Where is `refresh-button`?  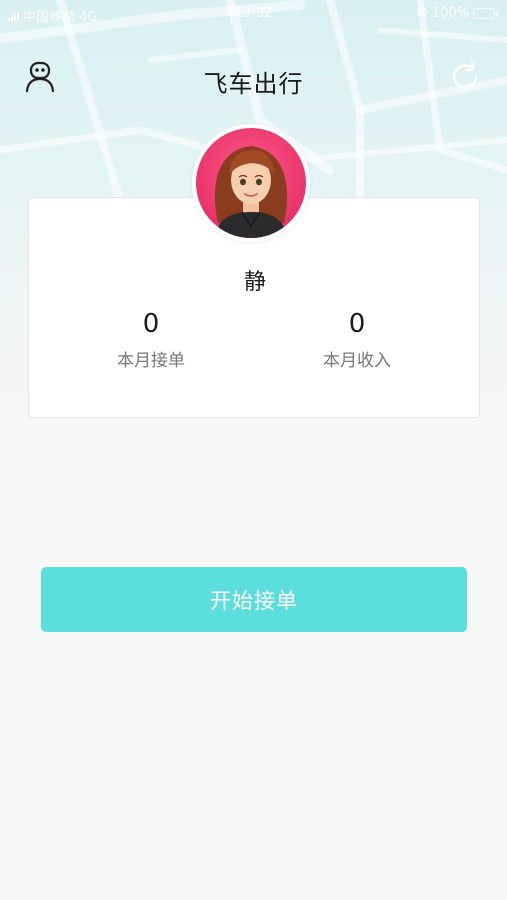 refresh-button is located at coordinates (466, 77).